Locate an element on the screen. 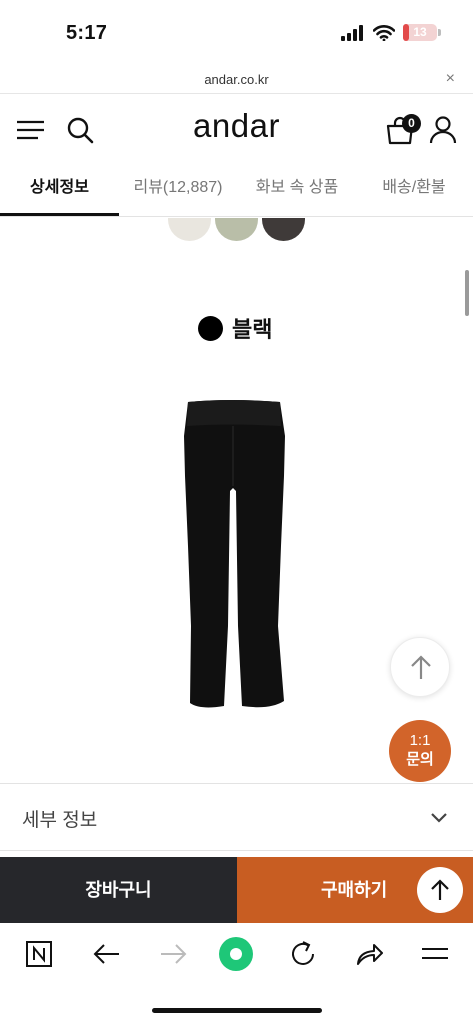 This screenshot has width=473, height=1024. menu-lines-icon is located at coordinates (435, 954).